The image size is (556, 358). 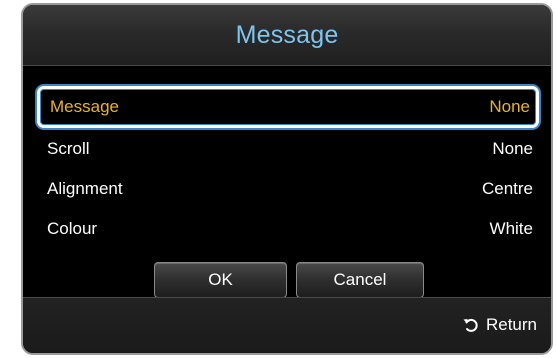 What do you see at coordinates (360, 280) in the screenshot?
I see `cancel-button: Cancel` at bounding box center [360, 280].